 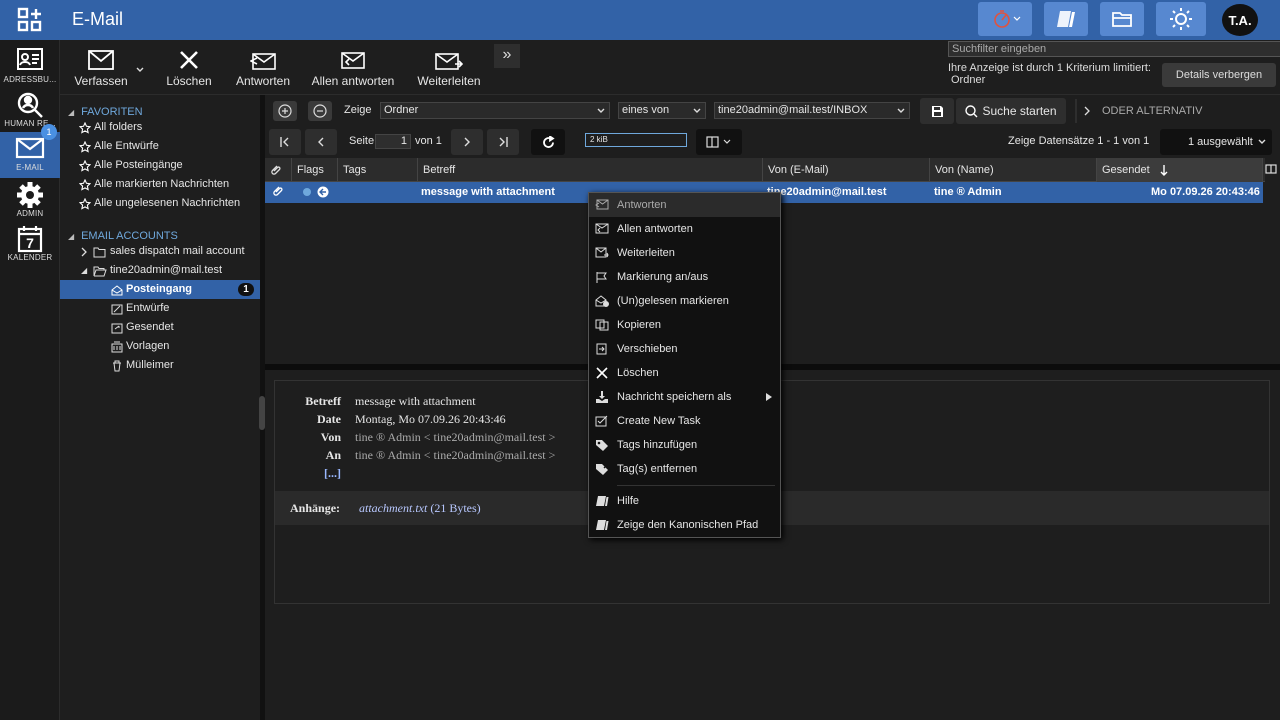 What do you see at coordinates (602, 253) in the screenshot?
I see `forward-icon` at bounding box center [602, 253].